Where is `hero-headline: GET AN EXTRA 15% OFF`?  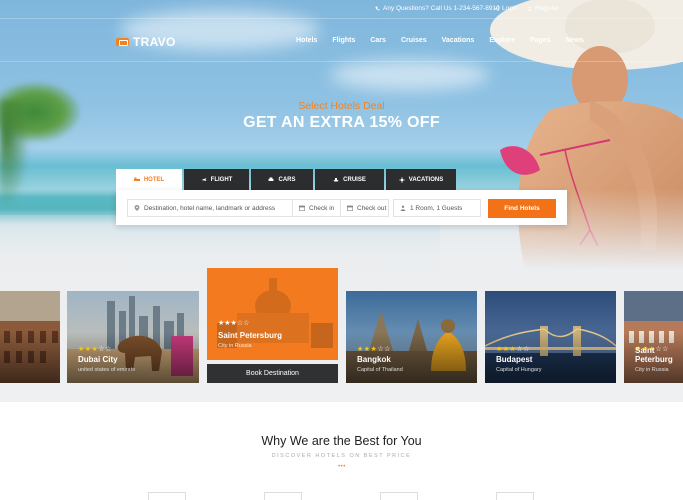
hero-headline: GET AN EXTRA 15% OFF is located at coordinates (341, 122).